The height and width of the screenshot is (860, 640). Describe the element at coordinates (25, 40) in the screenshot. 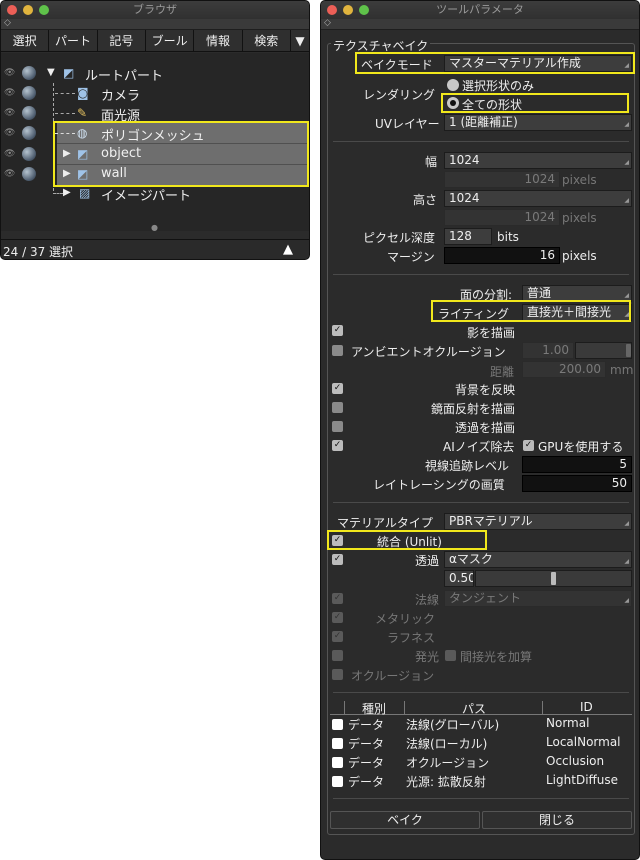

I see `menu-select: 選択` at that location.